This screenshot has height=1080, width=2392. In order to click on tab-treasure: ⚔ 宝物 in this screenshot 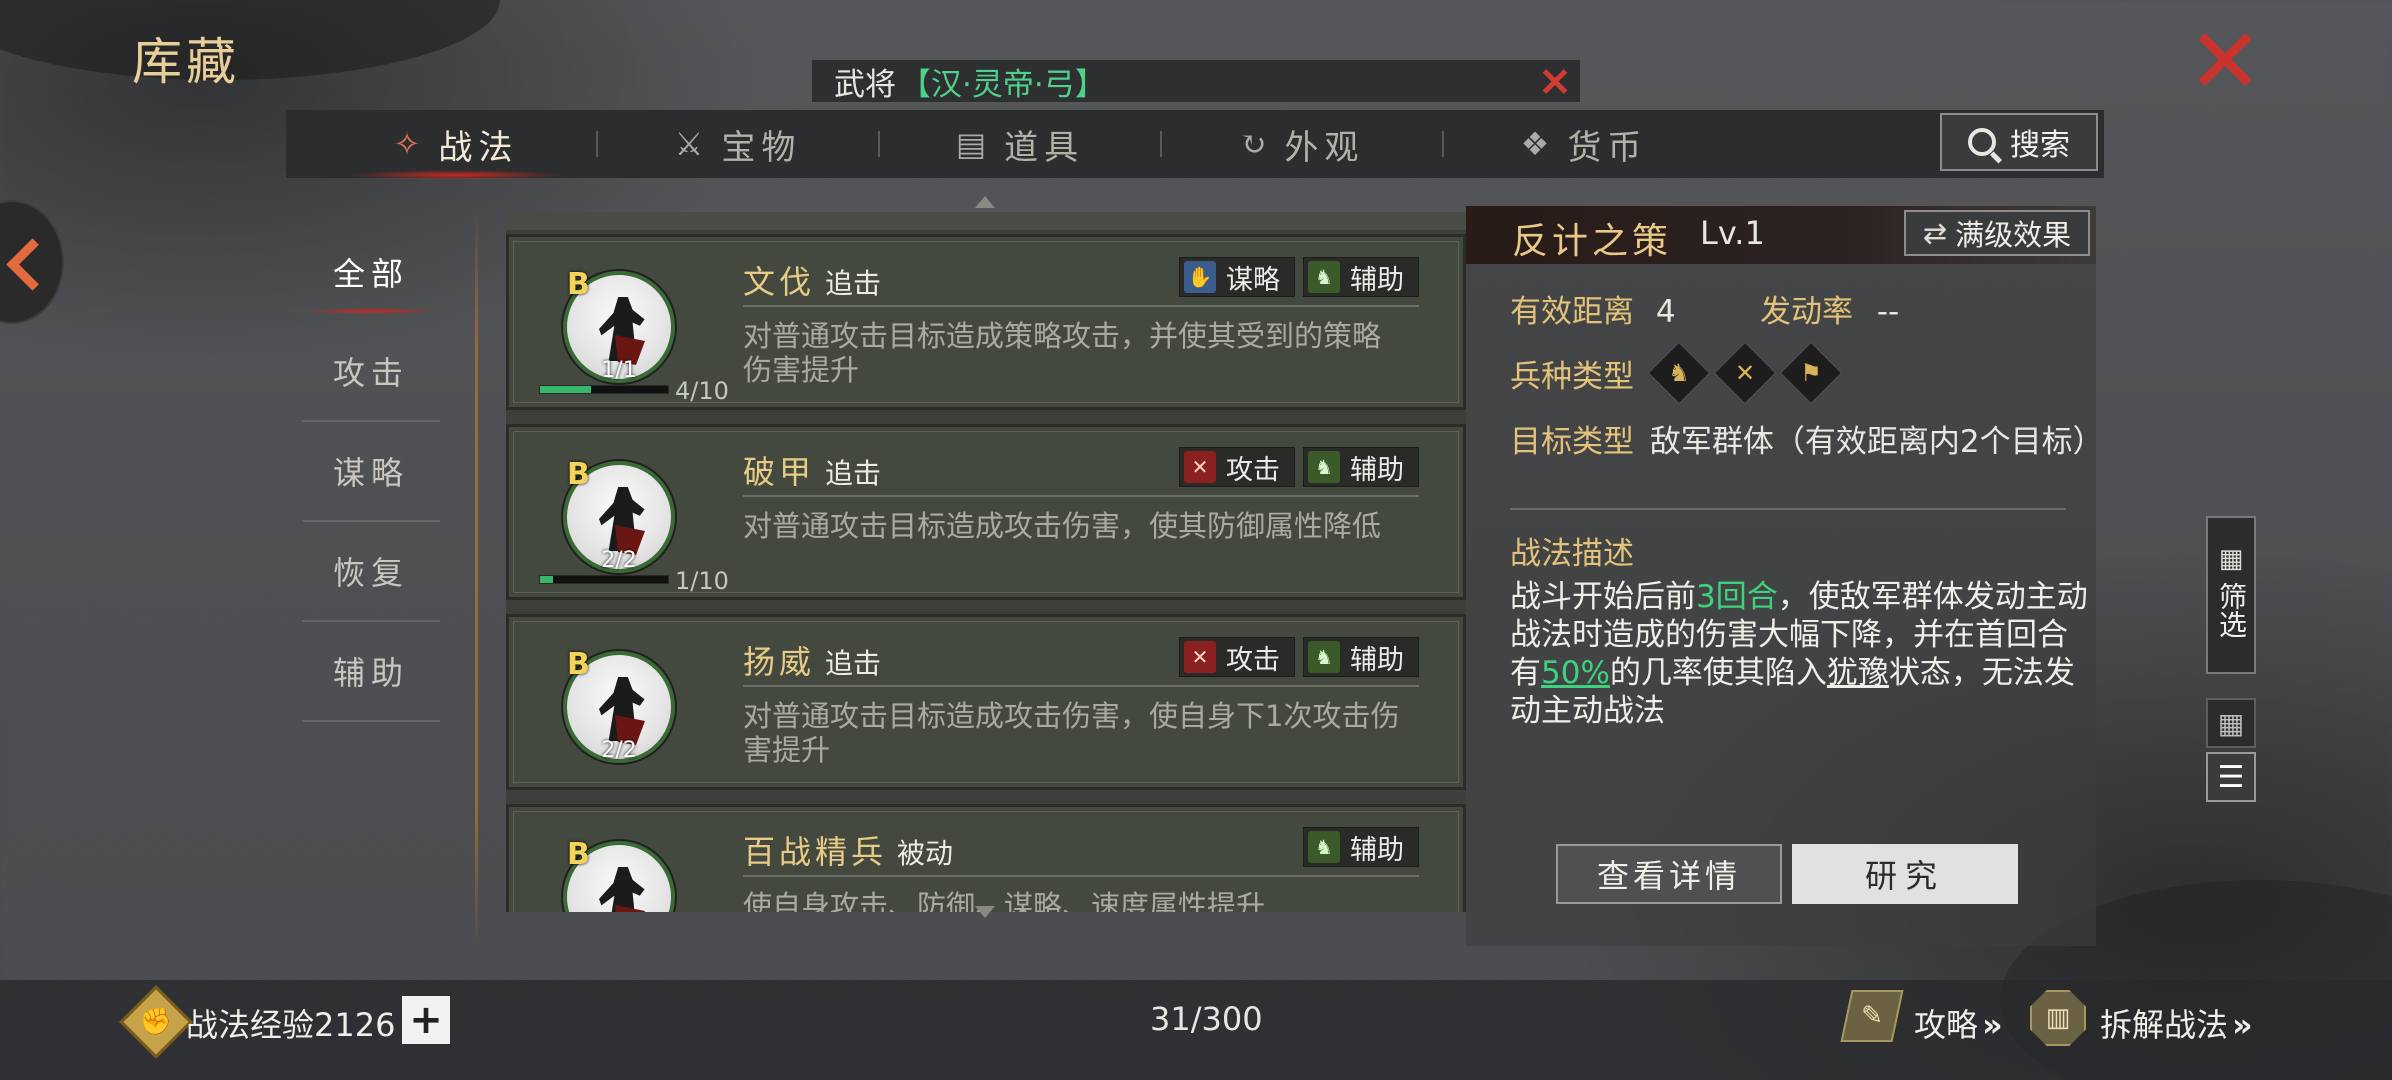, I will do `click(738, 144)`.